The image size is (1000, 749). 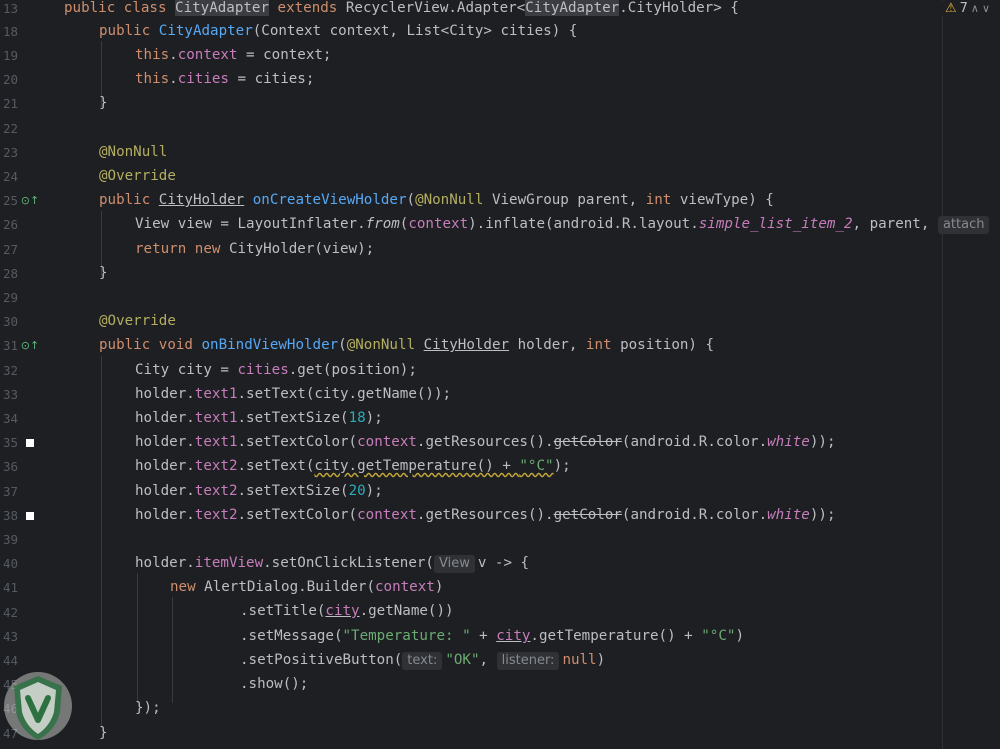 What do you see at coordinates (10, 587) in the screenshot?
I see `line-number: 41` at bounding box center [10, 587].